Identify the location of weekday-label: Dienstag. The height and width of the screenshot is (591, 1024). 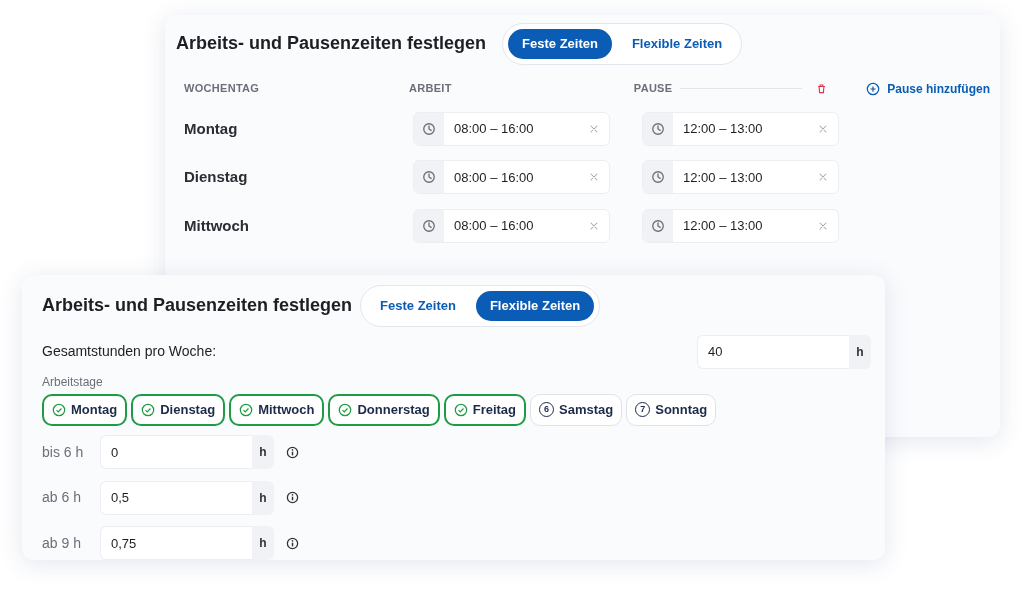
(216, 177).